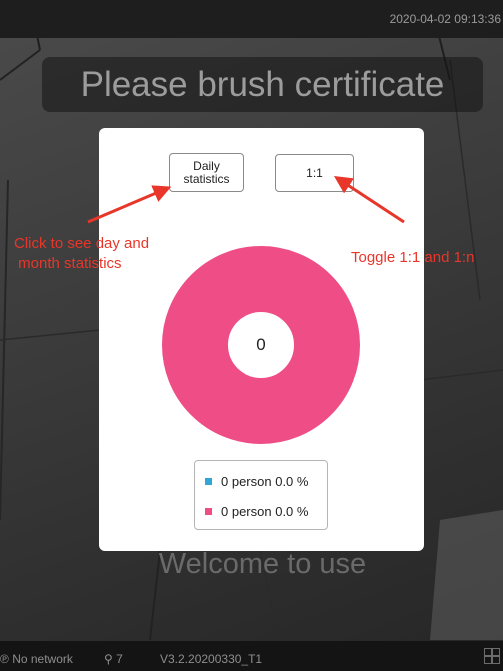 This screenshot has width=503, height=671. What do you see at coordinates (113, 659) in the screenshot?
I see `user-count: ⚲ 7` at bounding box center [113, 659].